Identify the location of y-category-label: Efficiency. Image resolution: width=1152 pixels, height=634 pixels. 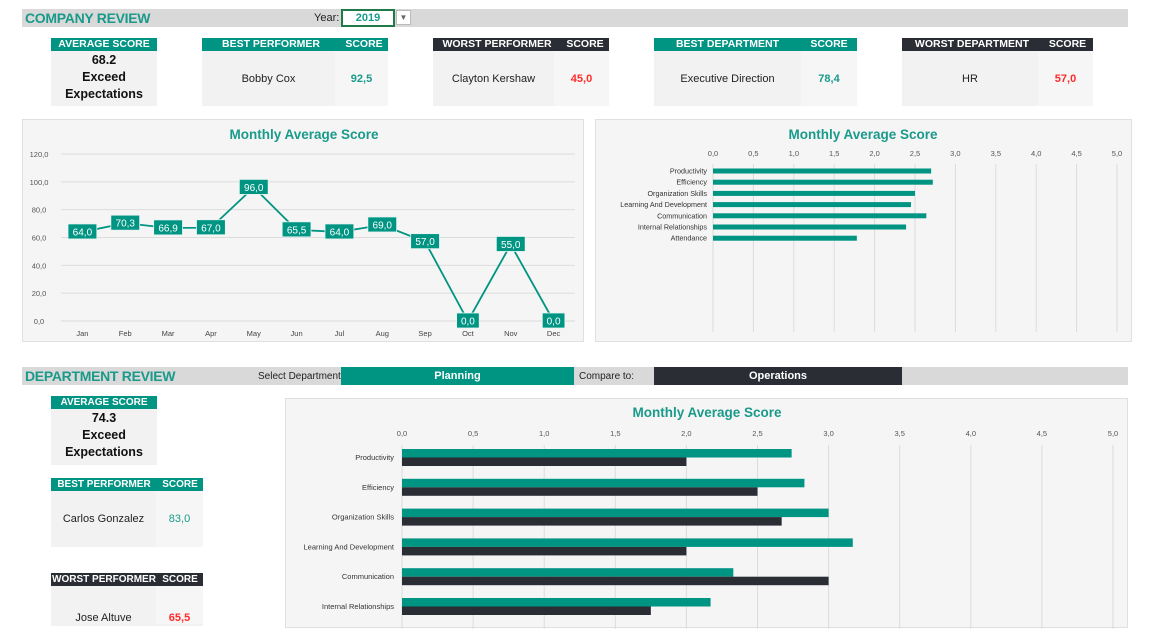
(378, 487).